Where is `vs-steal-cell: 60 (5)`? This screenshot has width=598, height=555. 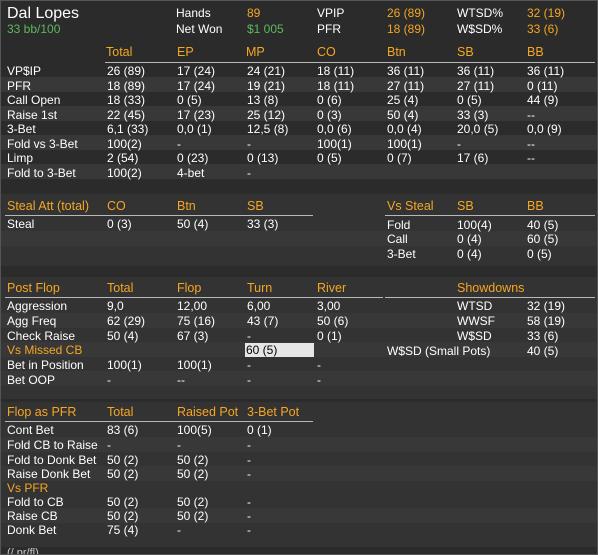 vs-steal-cell: 60 (5) is located at coordinates (543, 239).